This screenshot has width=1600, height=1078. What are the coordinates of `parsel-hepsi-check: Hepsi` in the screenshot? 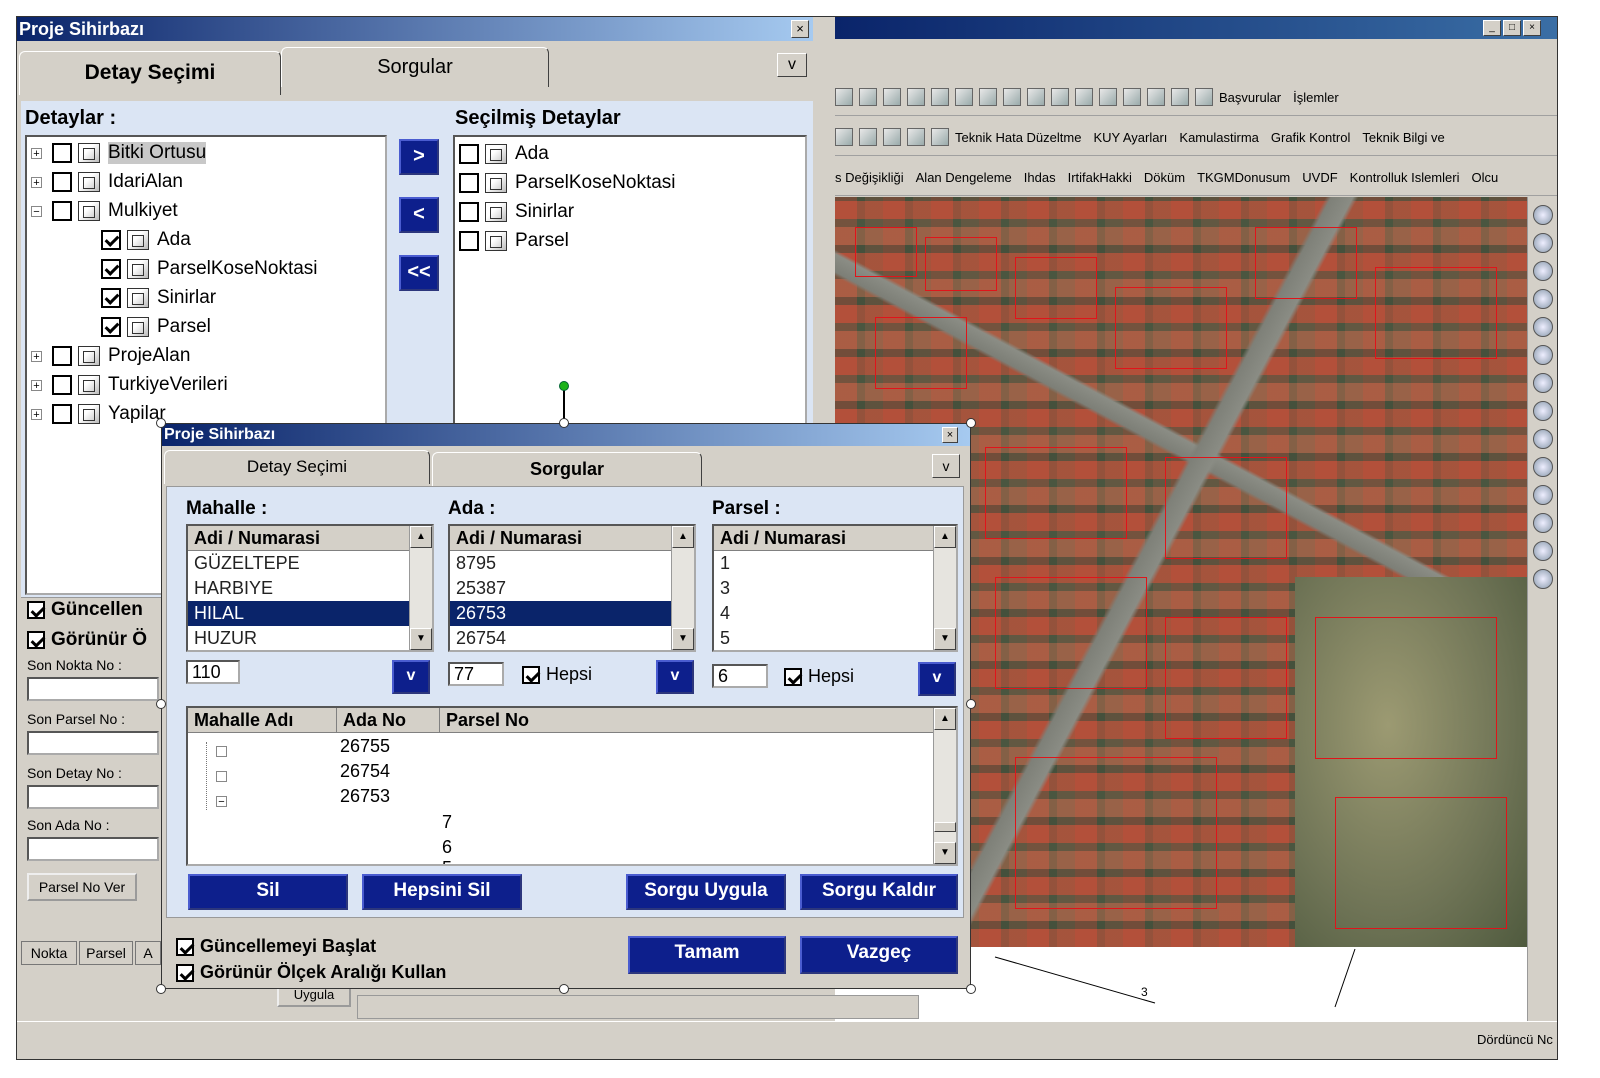 It's located at (819, 676).